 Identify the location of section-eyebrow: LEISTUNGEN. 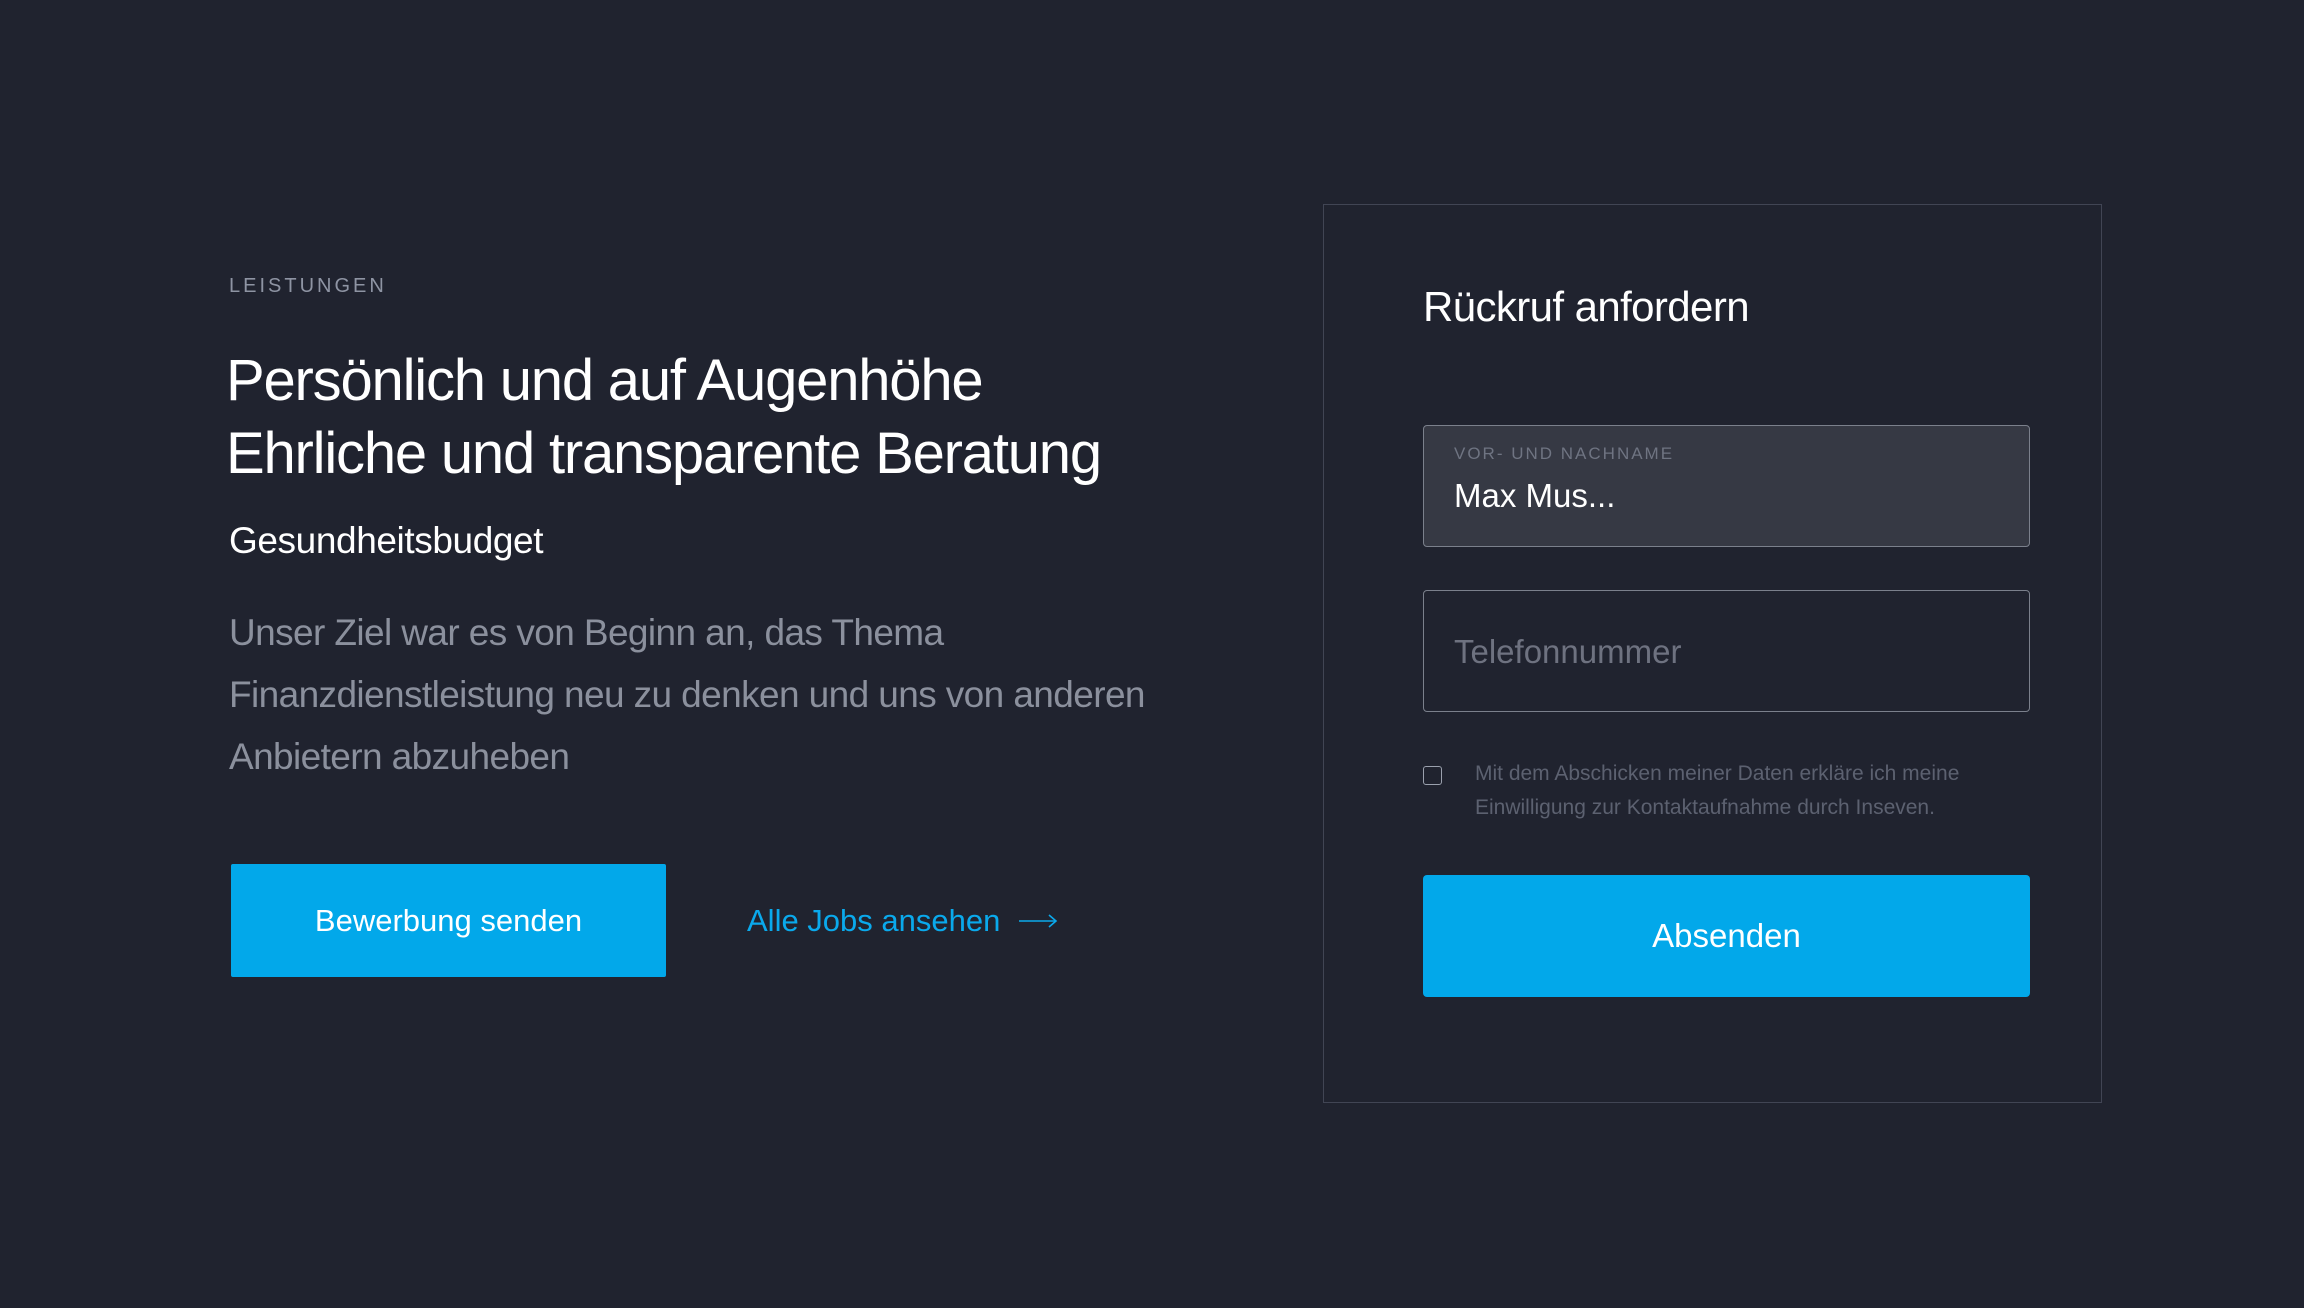
(308, 286).